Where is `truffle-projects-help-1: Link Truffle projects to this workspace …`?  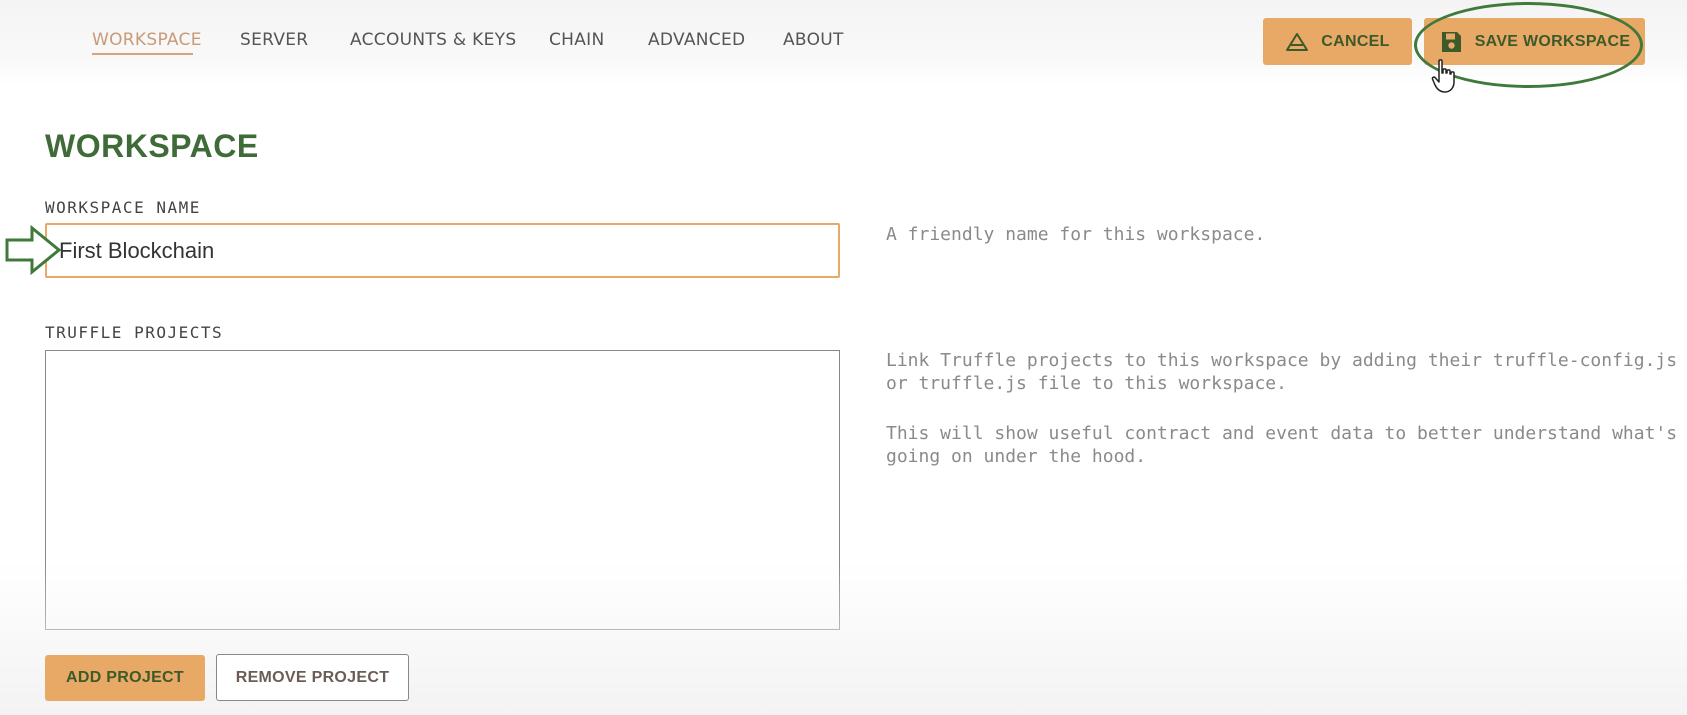 truffle-projects-help-1: Link Truffle projects to this workspace … is located at coordinates (1282, 372).